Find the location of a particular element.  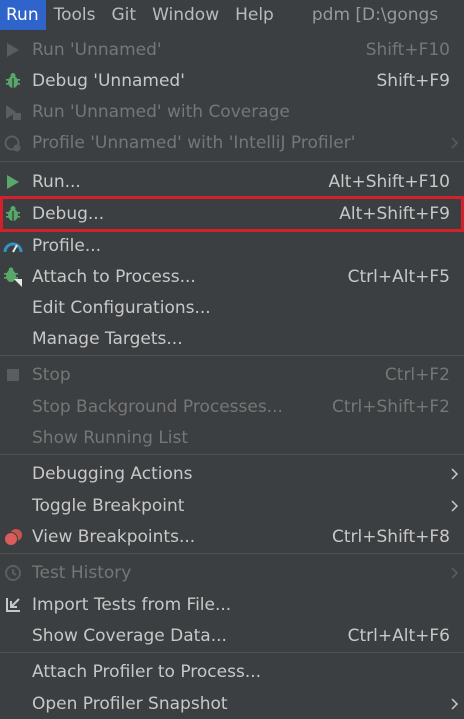

menu-item-run-coverage: Run 'Unnamed' with Coverage is located at coordinates (232, 111).